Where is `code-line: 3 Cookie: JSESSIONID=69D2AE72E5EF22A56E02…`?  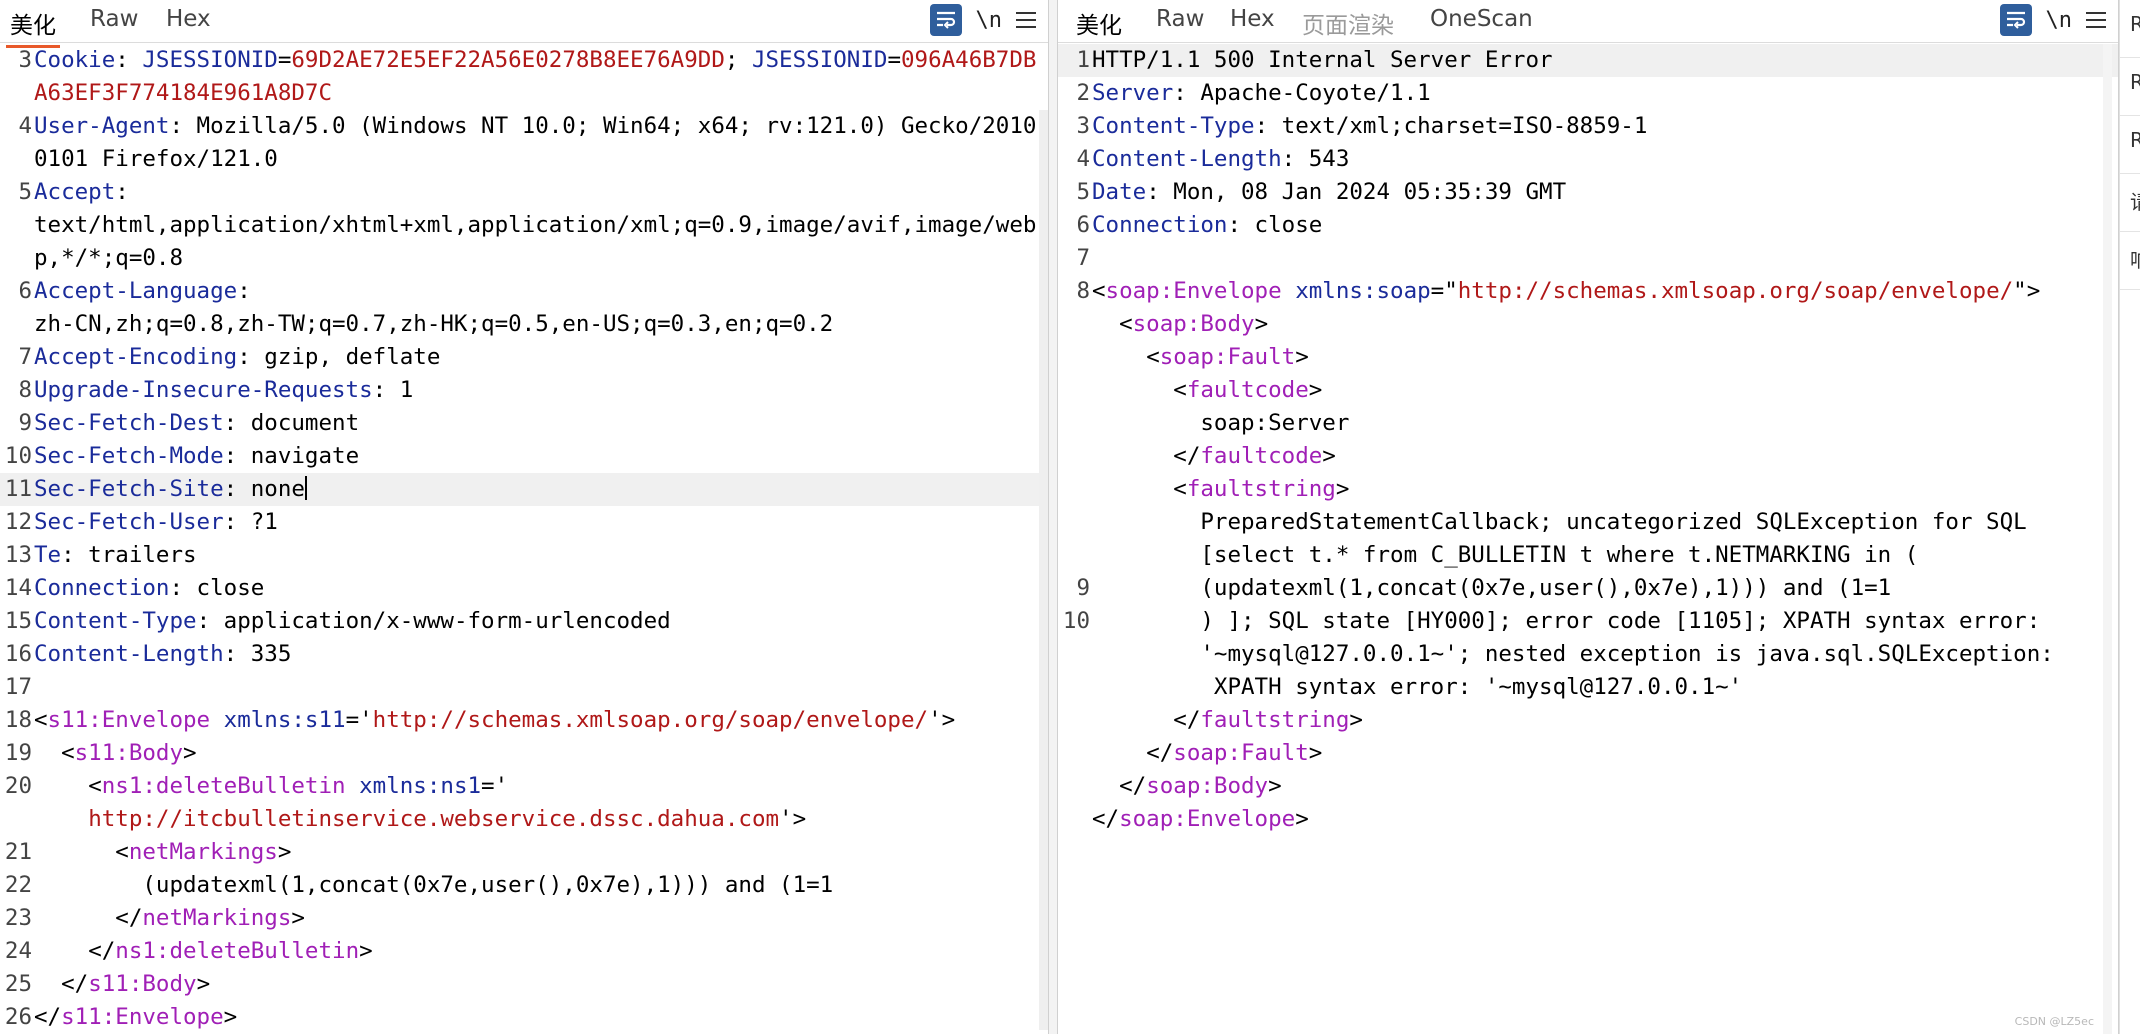 code-line: 3 Cookie: JSESSIONID=69D2AE72E5EF22A56E02… is located at coordinates (524, 77).